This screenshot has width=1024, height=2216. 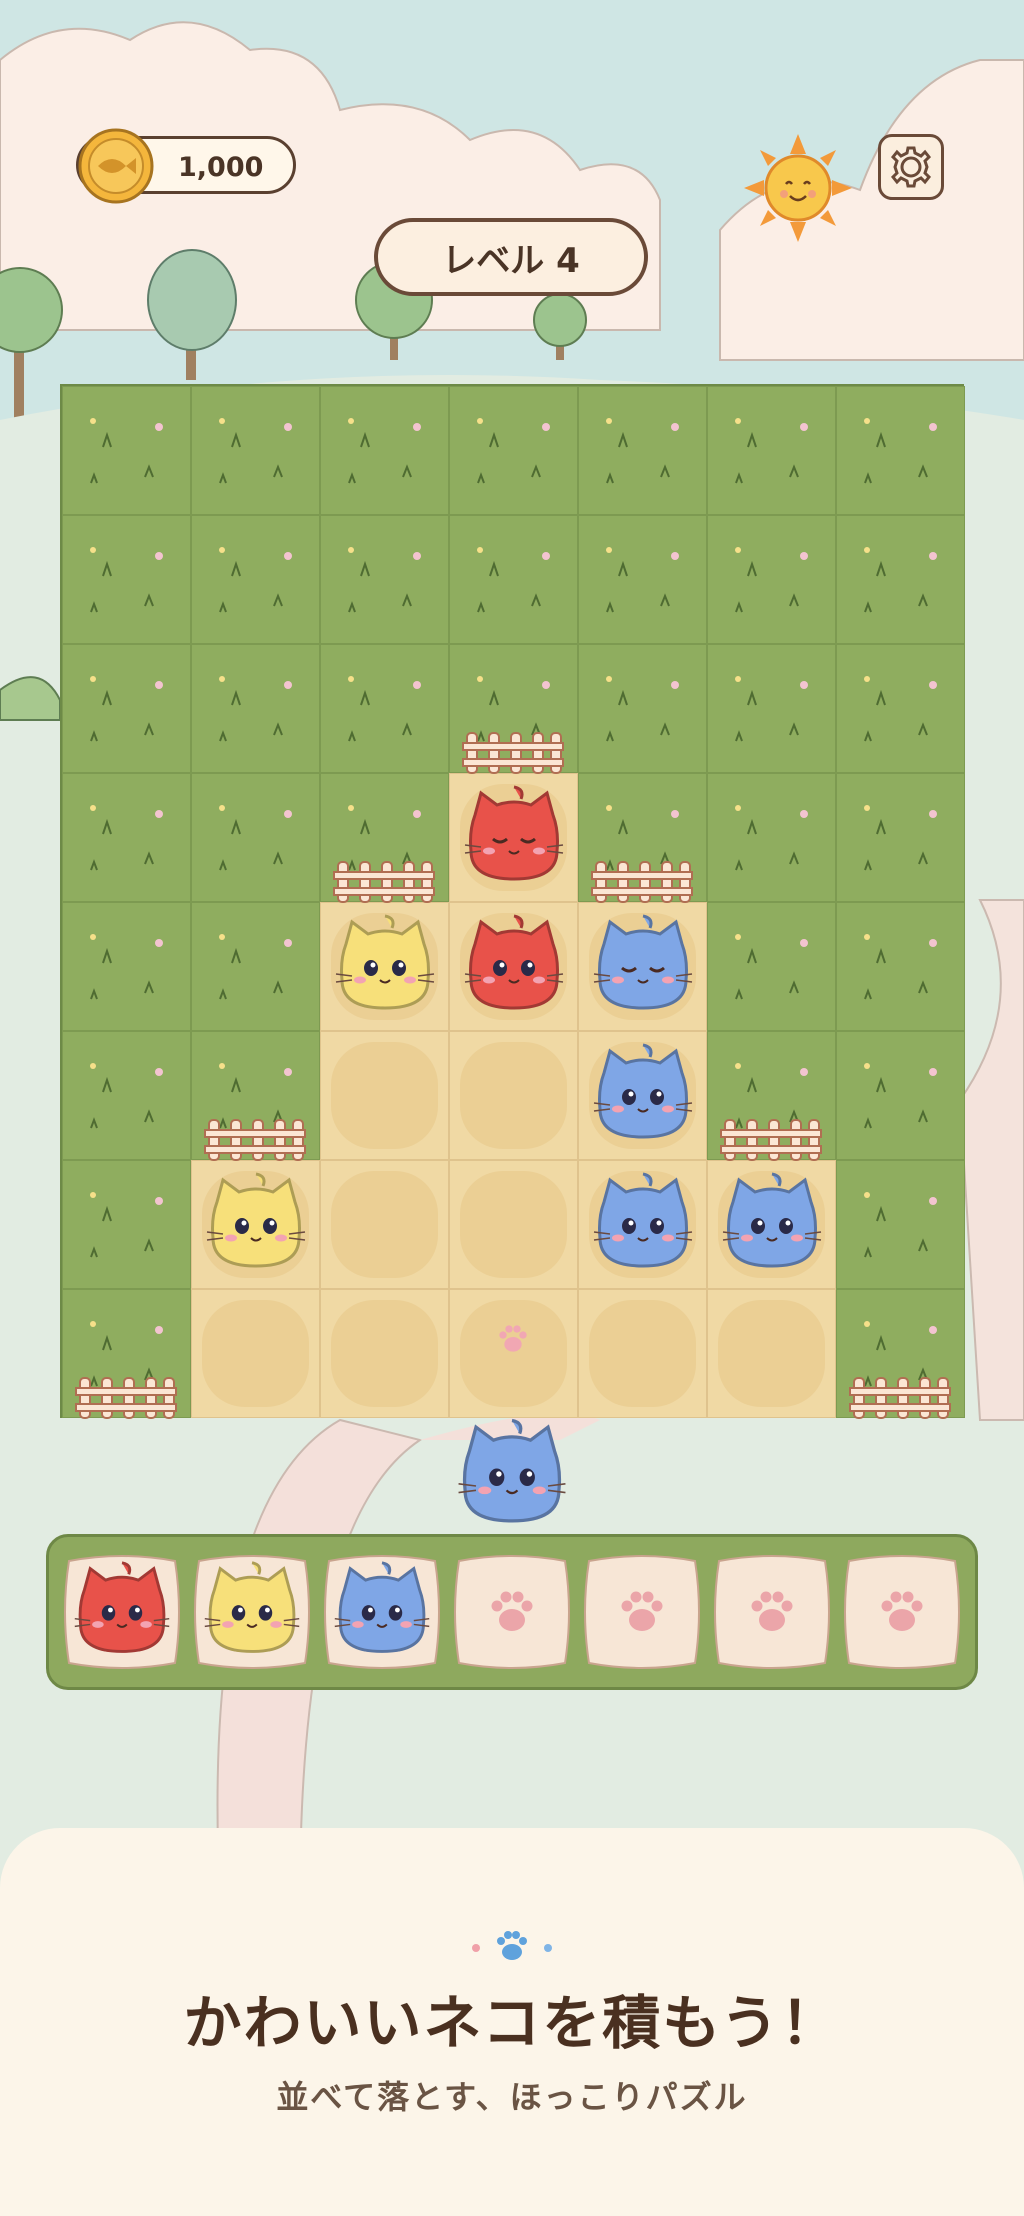 What do you see at coordinates (252, 1612) in the screenshot?
I see `tray-slot-yellow` at bounding box center [252, 1612].